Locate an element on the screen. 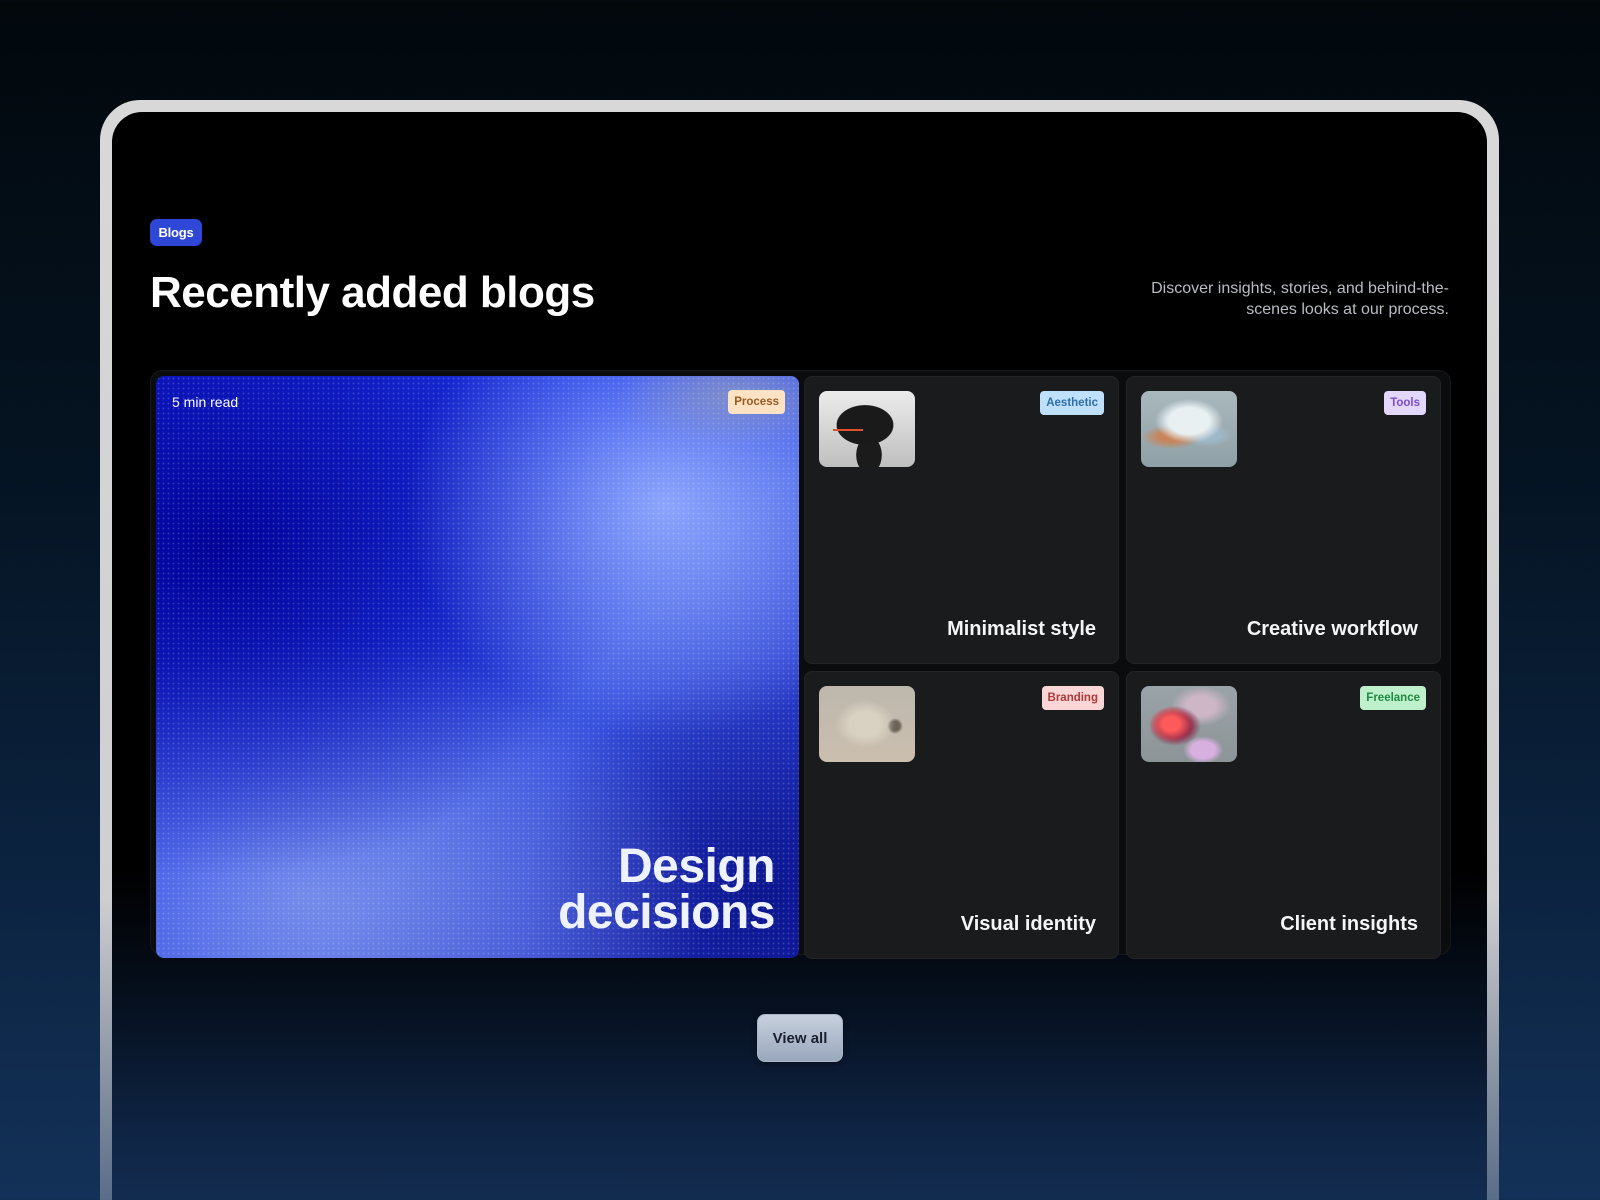  blog-card-title: Creative workflow is located at coordinates (1332, 629).